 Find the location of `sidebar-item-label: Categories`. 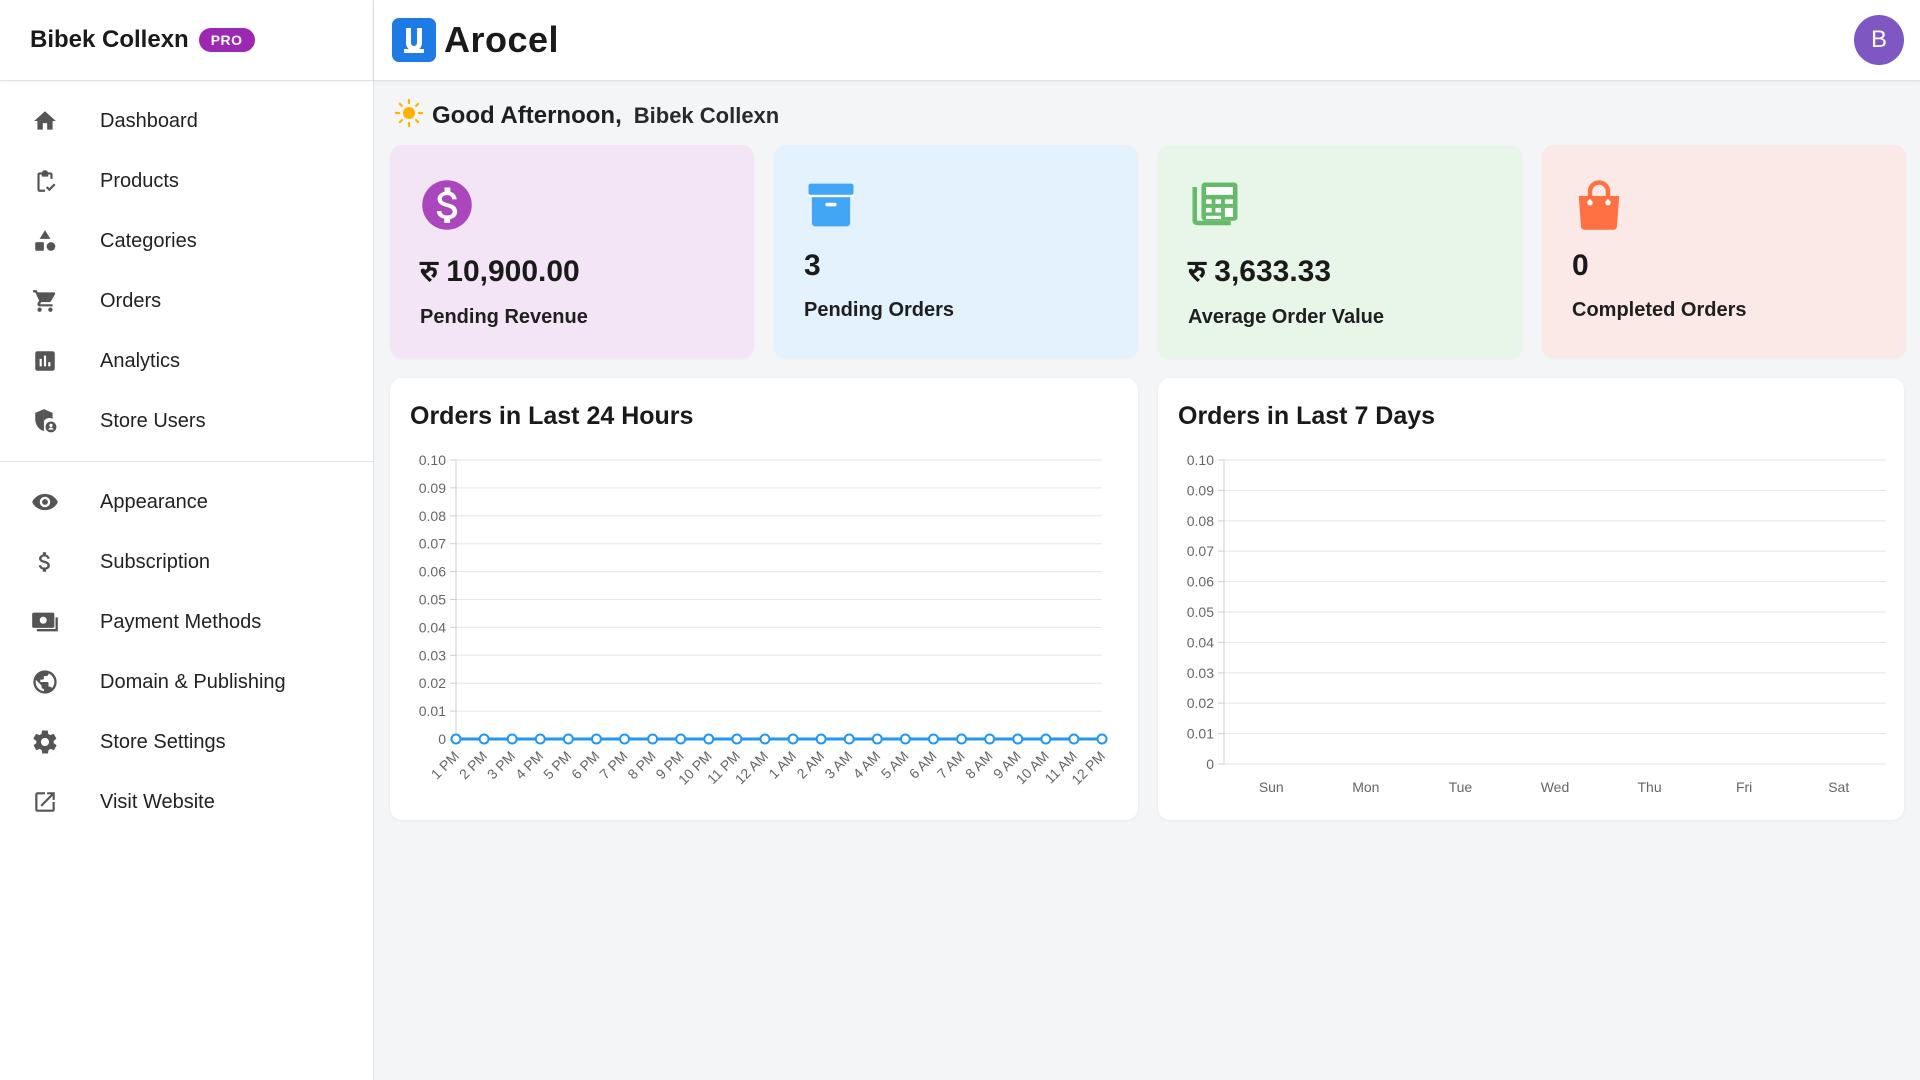

sidebar-item-label: Categories is located at coordinates (148, 240).